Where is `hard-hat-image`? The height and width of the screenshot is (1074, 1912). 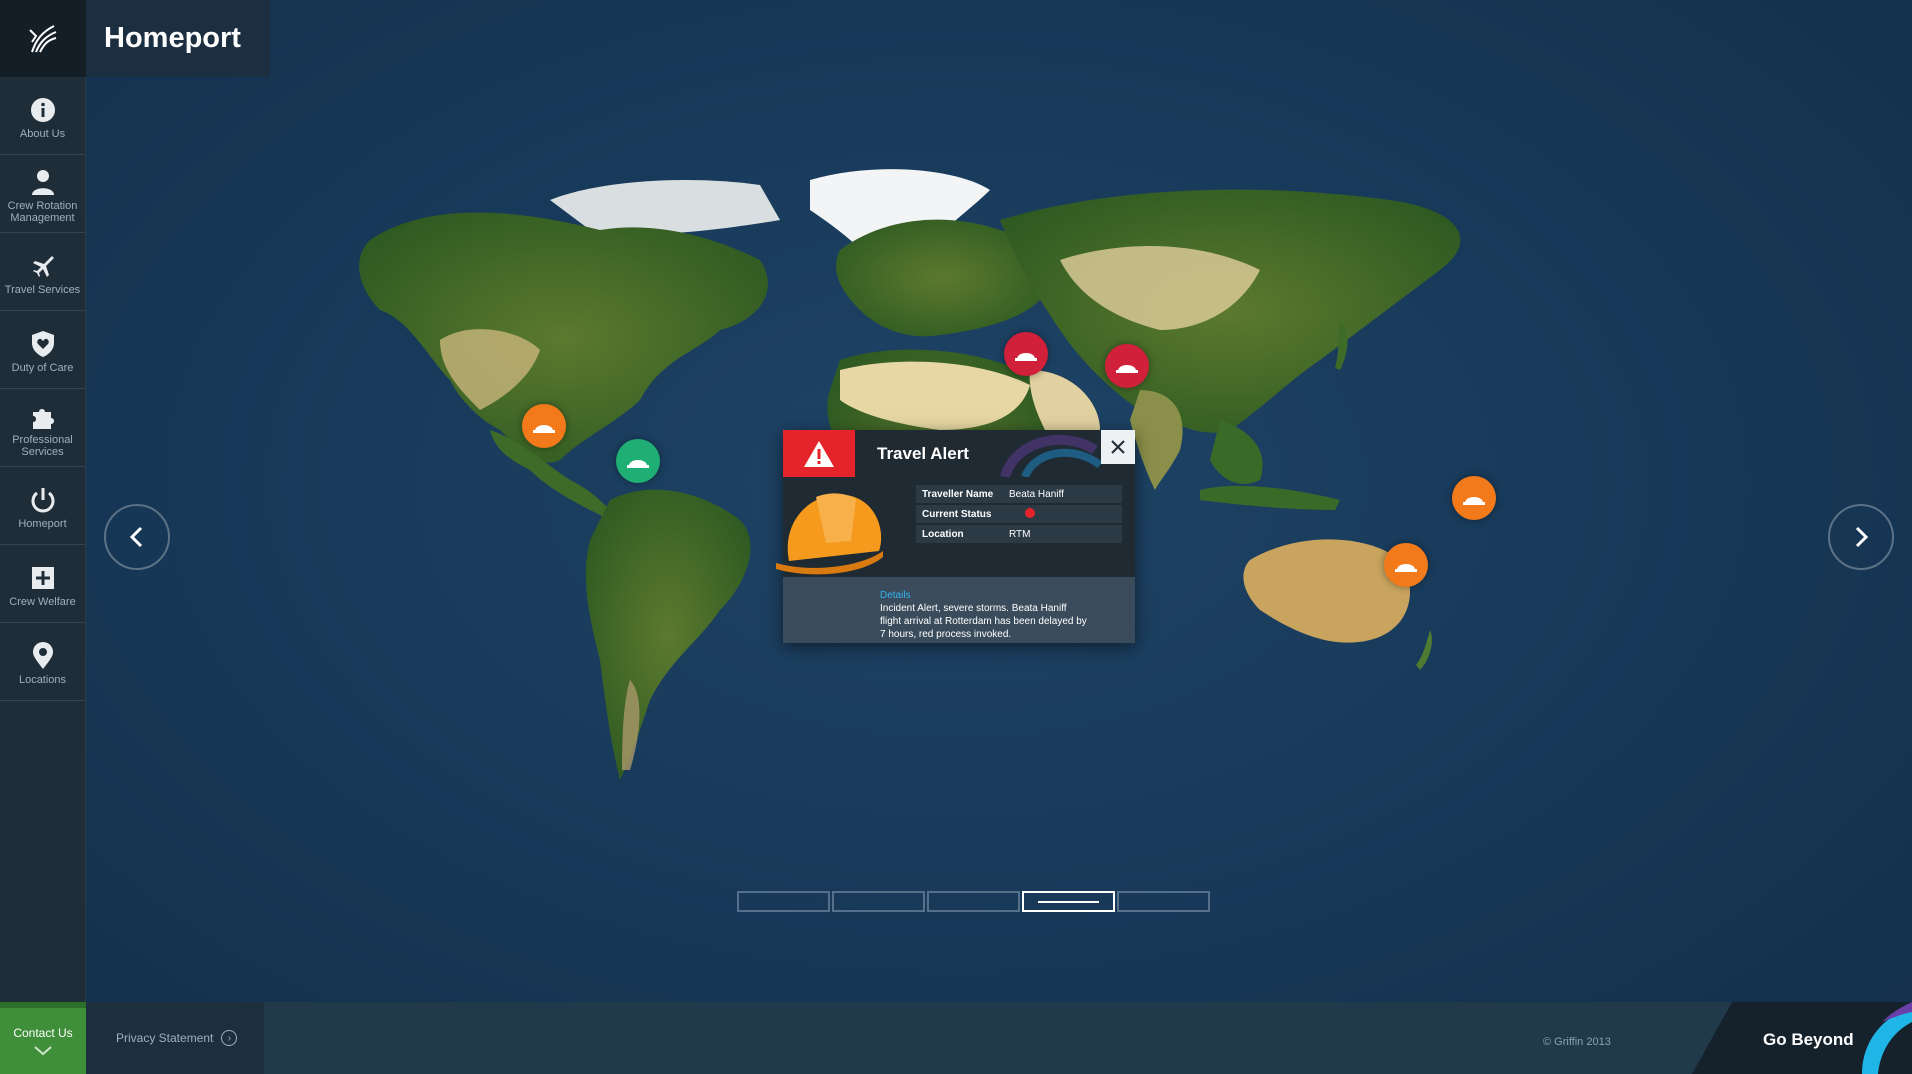 hard-hat-image is located at coordinates (829, 534).